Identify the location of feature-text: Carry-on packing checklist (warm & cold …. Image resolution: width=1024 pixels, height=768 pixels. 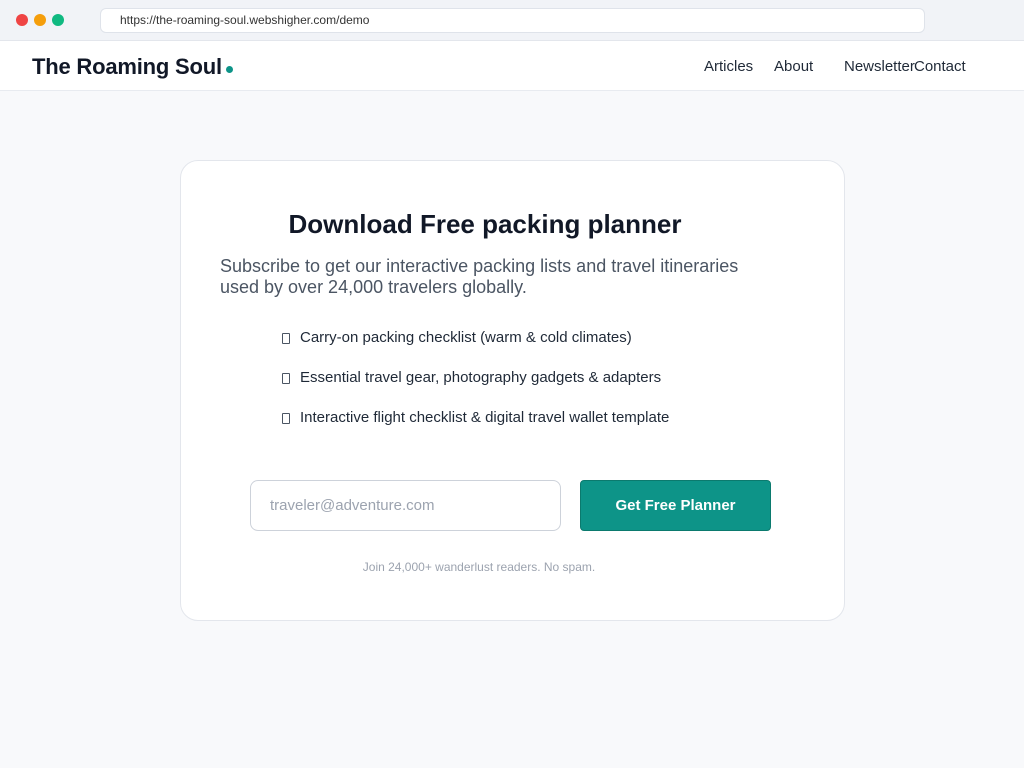
(466, 337).